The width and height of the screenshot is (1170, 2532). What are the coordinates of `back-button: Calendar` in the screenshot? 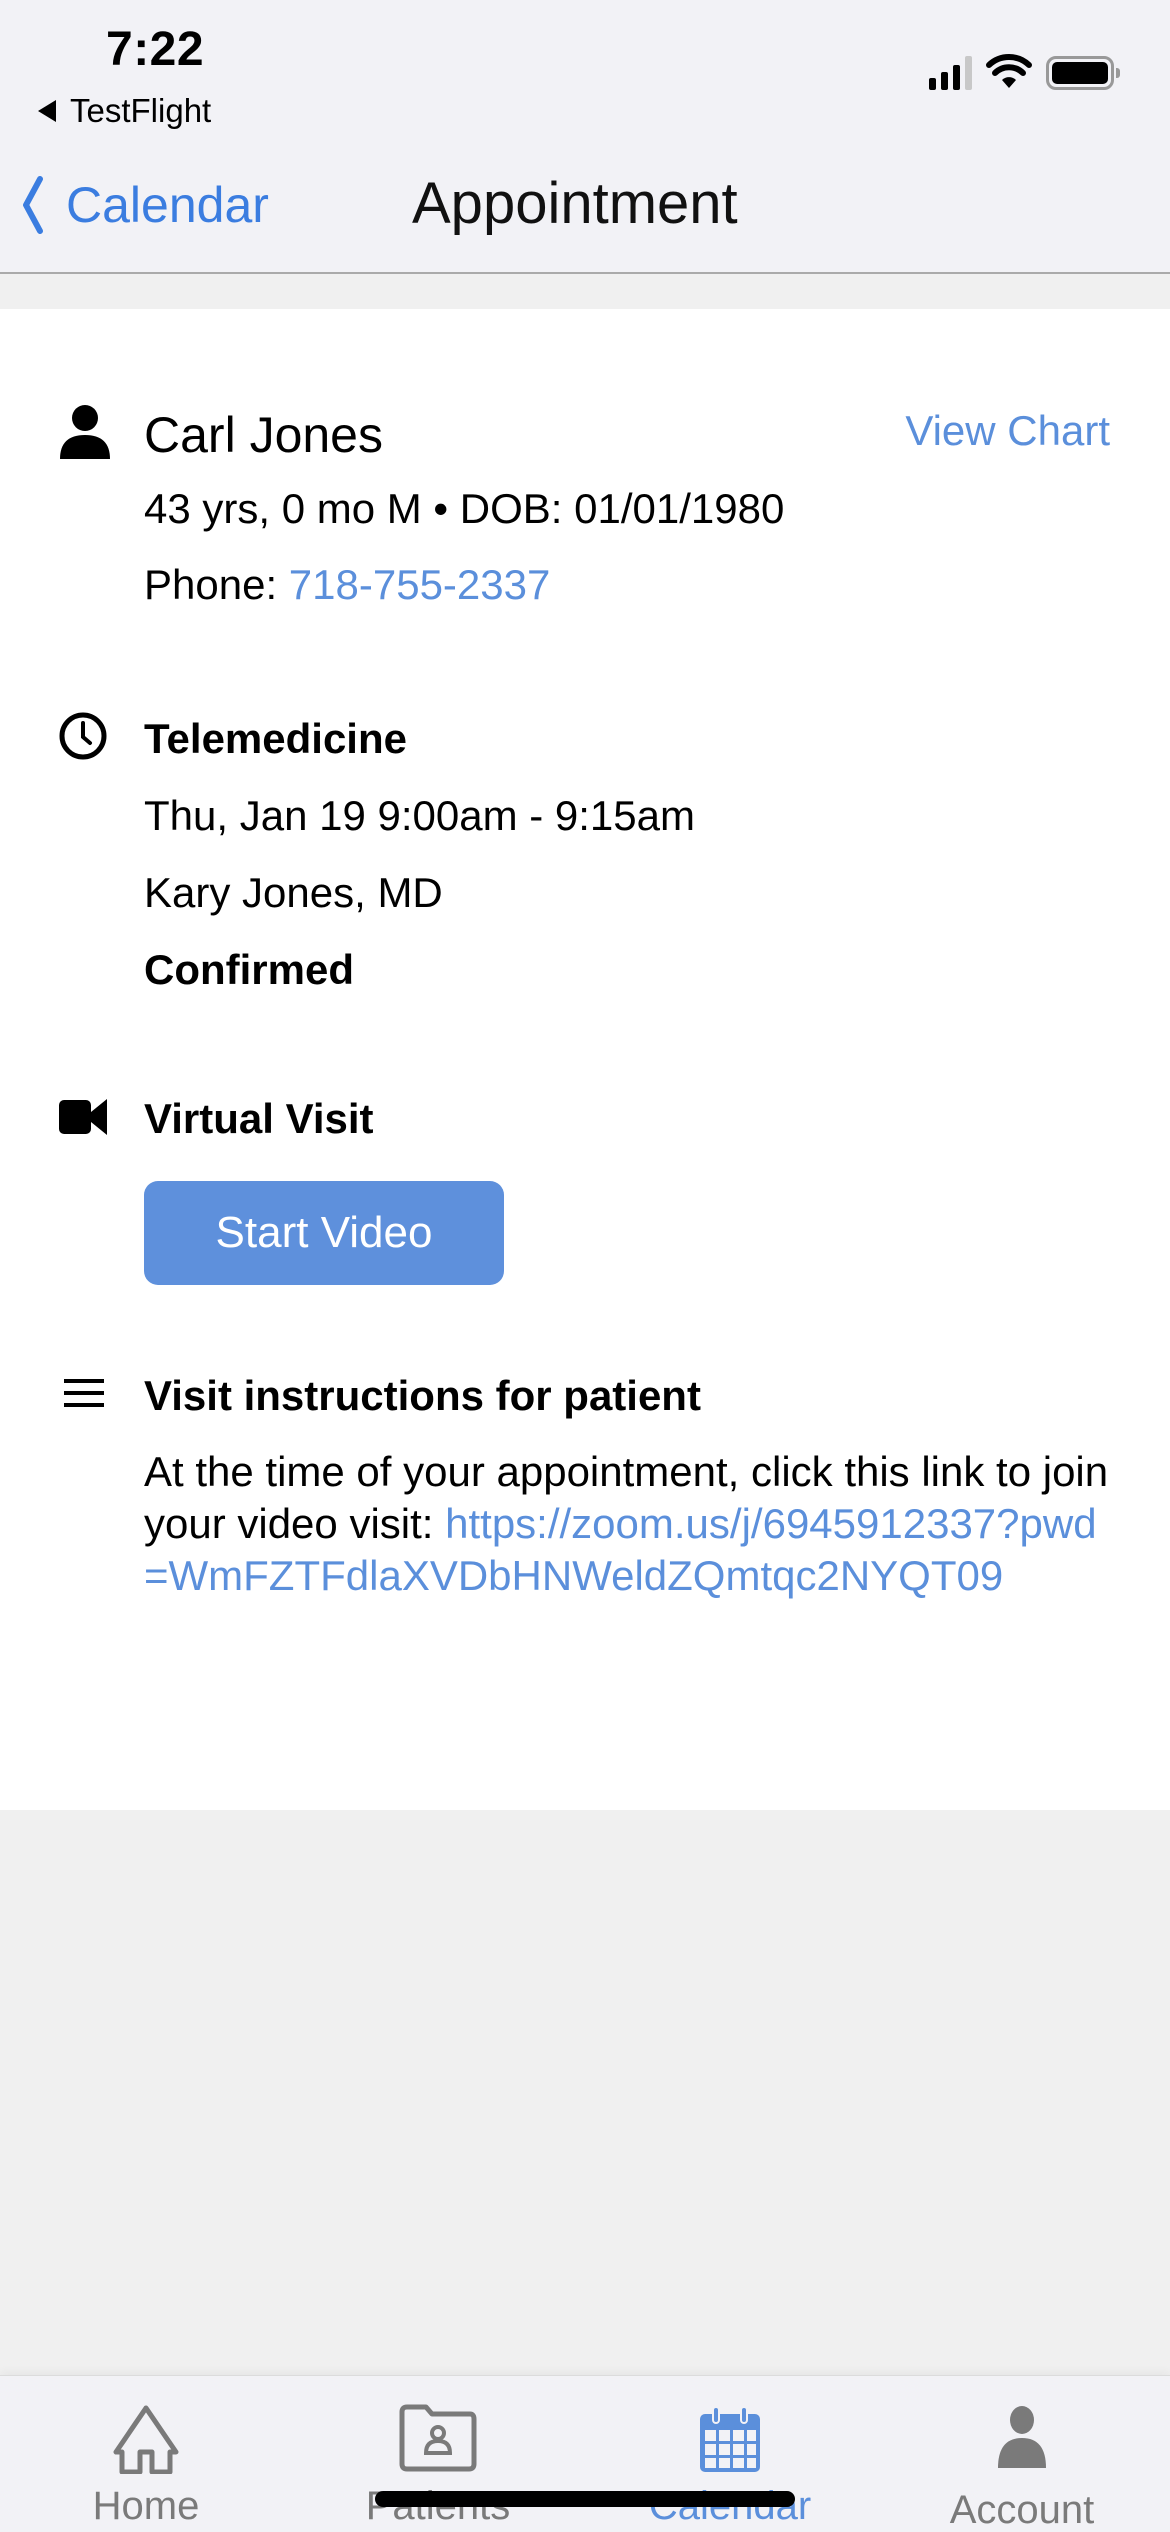 It's located at (145, 205).